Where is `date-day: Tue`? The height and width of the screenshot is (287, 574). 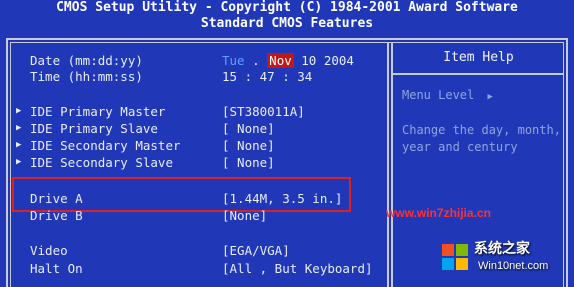
date-day: Tue is located at coordinates (233, 60).